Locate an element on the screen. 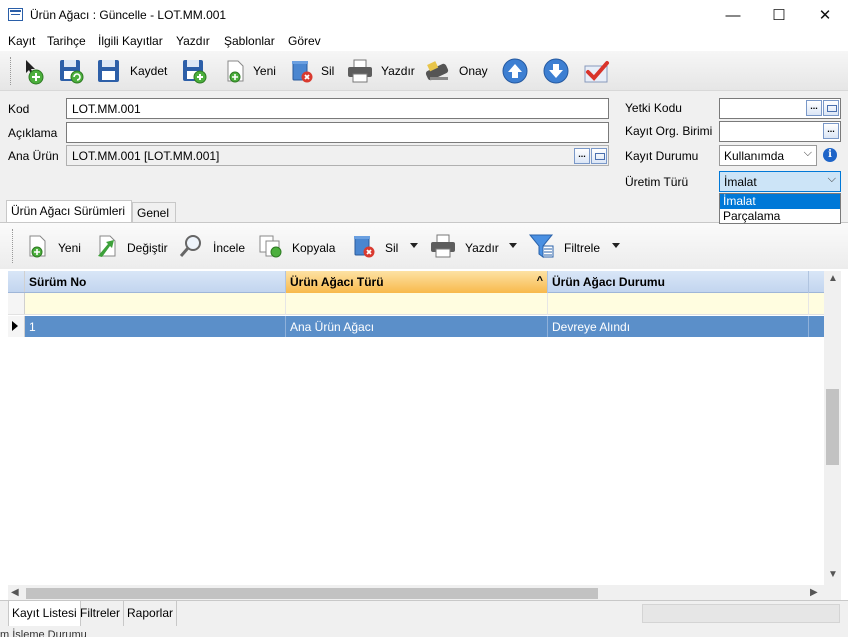 Image resolution: width=848 pixels, height=637 pixels. current-row-pointer-icon is located at coordinates (15, 326).